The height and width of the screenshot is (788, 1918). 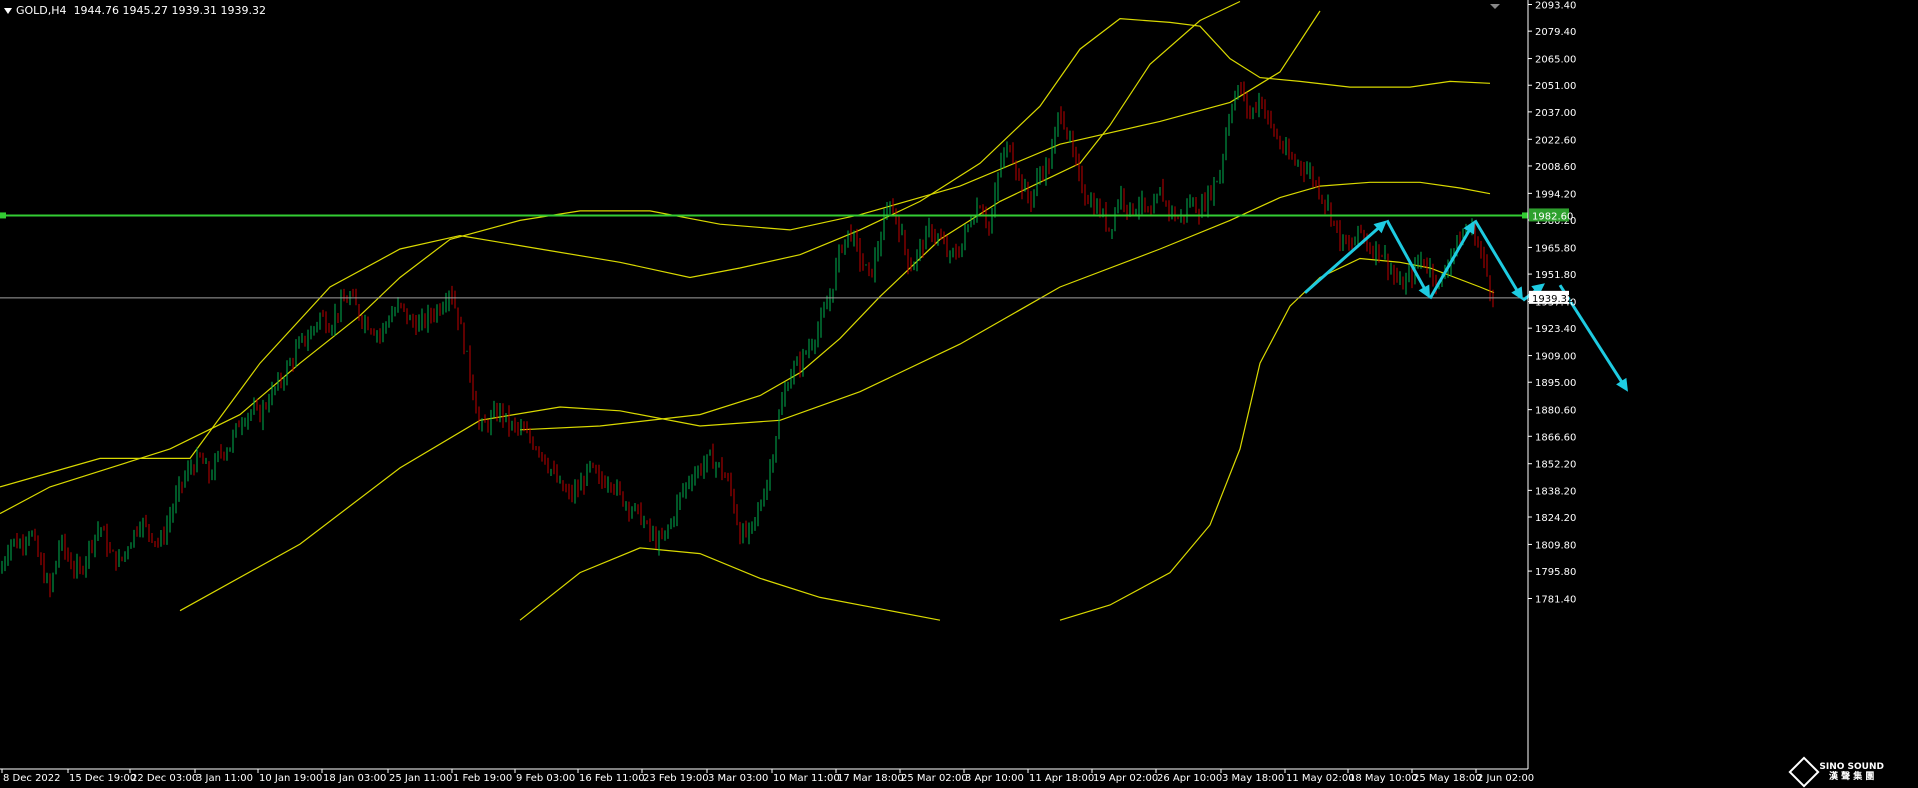 I want to click on level-handle-left, so click(x=3, y=215).